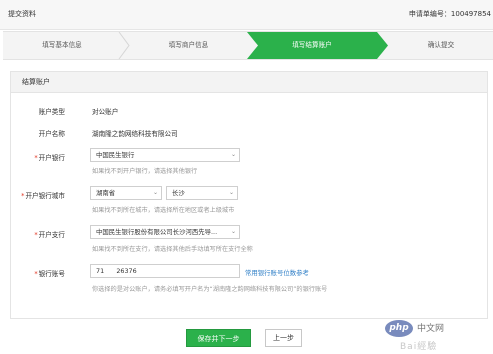 The width and height of the screenshot is (493, 354). I want to click on bank-label: *开户银行, so click(49, 158).